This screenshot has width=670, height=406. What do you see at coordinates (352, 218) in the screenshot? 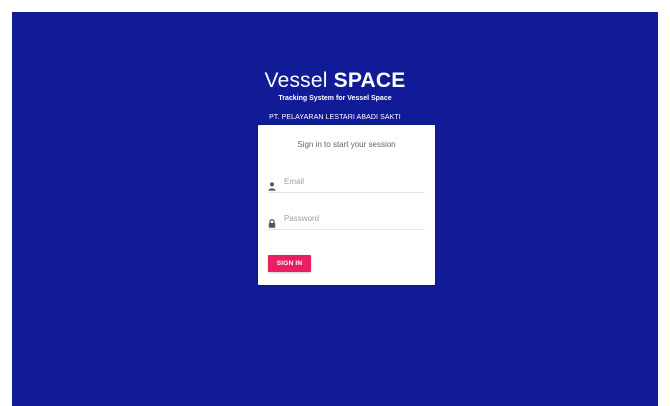
I see `password-input` at bounding box center [352, 218].